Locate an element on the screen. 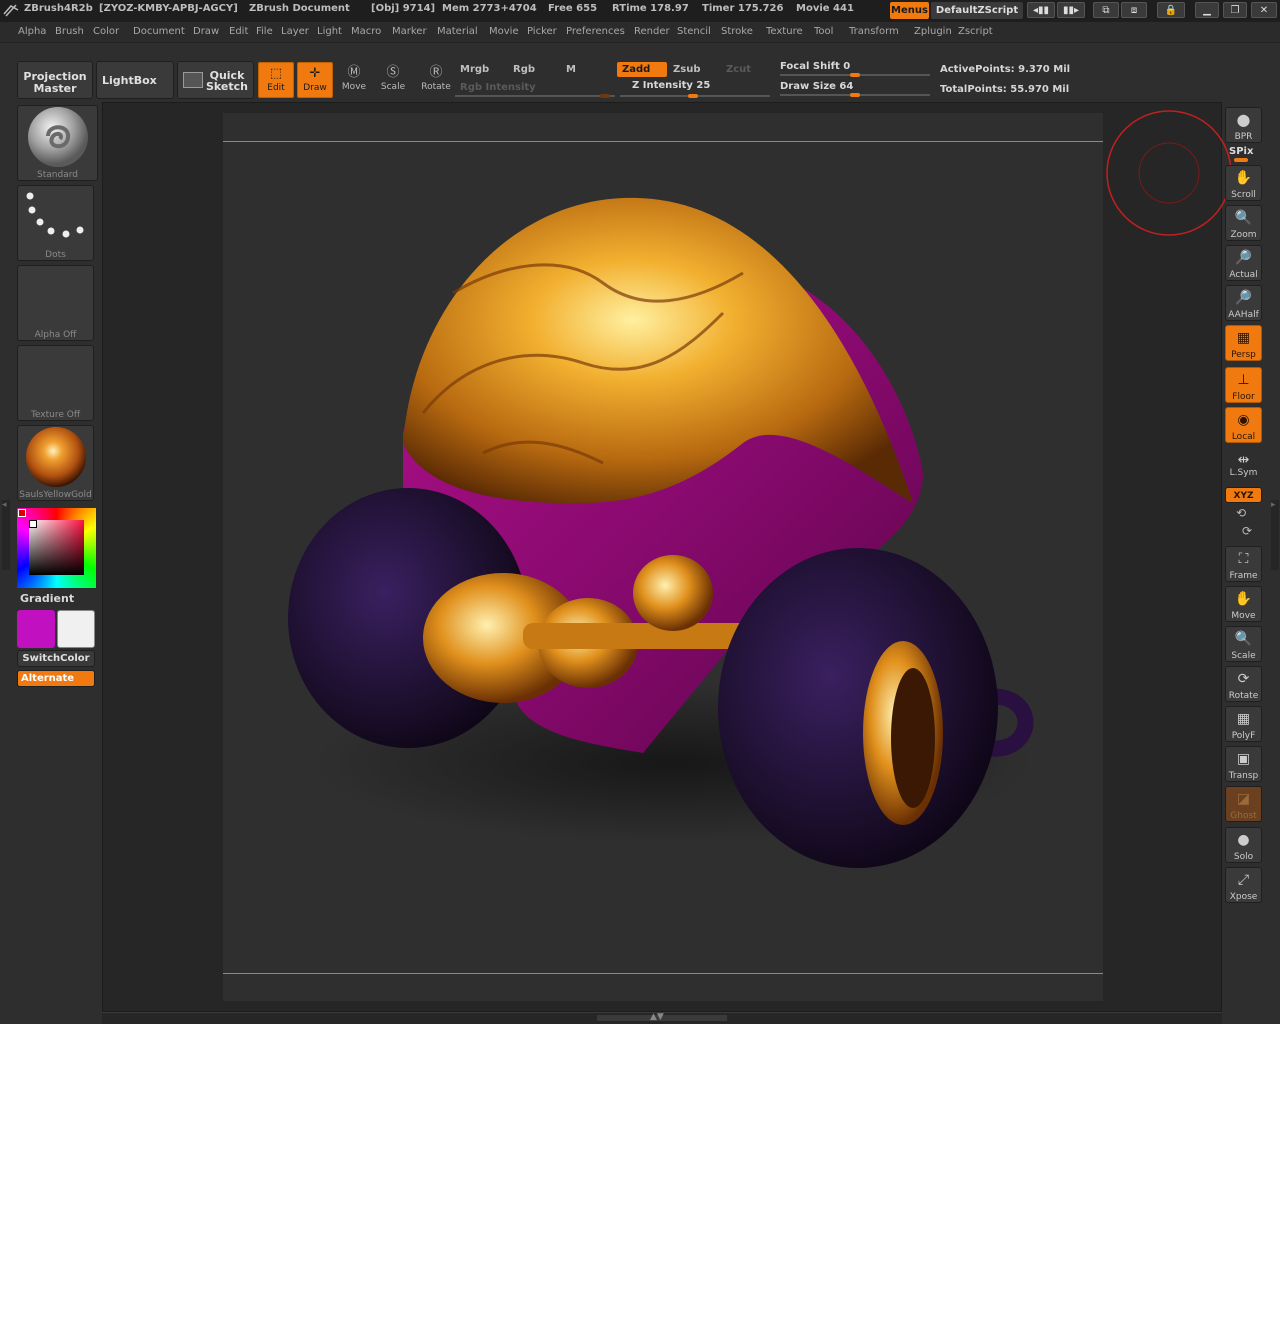  z-intensity-knob is located at coordinates (692, 96).